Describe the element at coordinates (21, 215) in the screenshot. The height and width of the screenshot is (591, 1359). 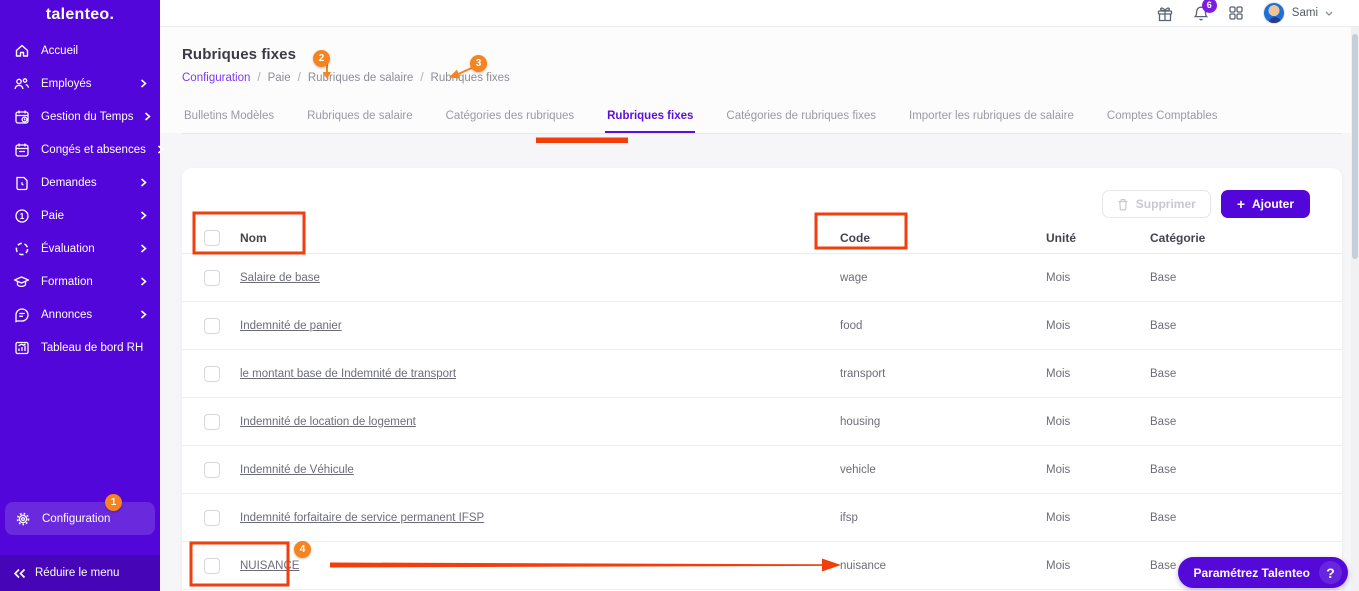
I see `coin-icon: 1` at that location.